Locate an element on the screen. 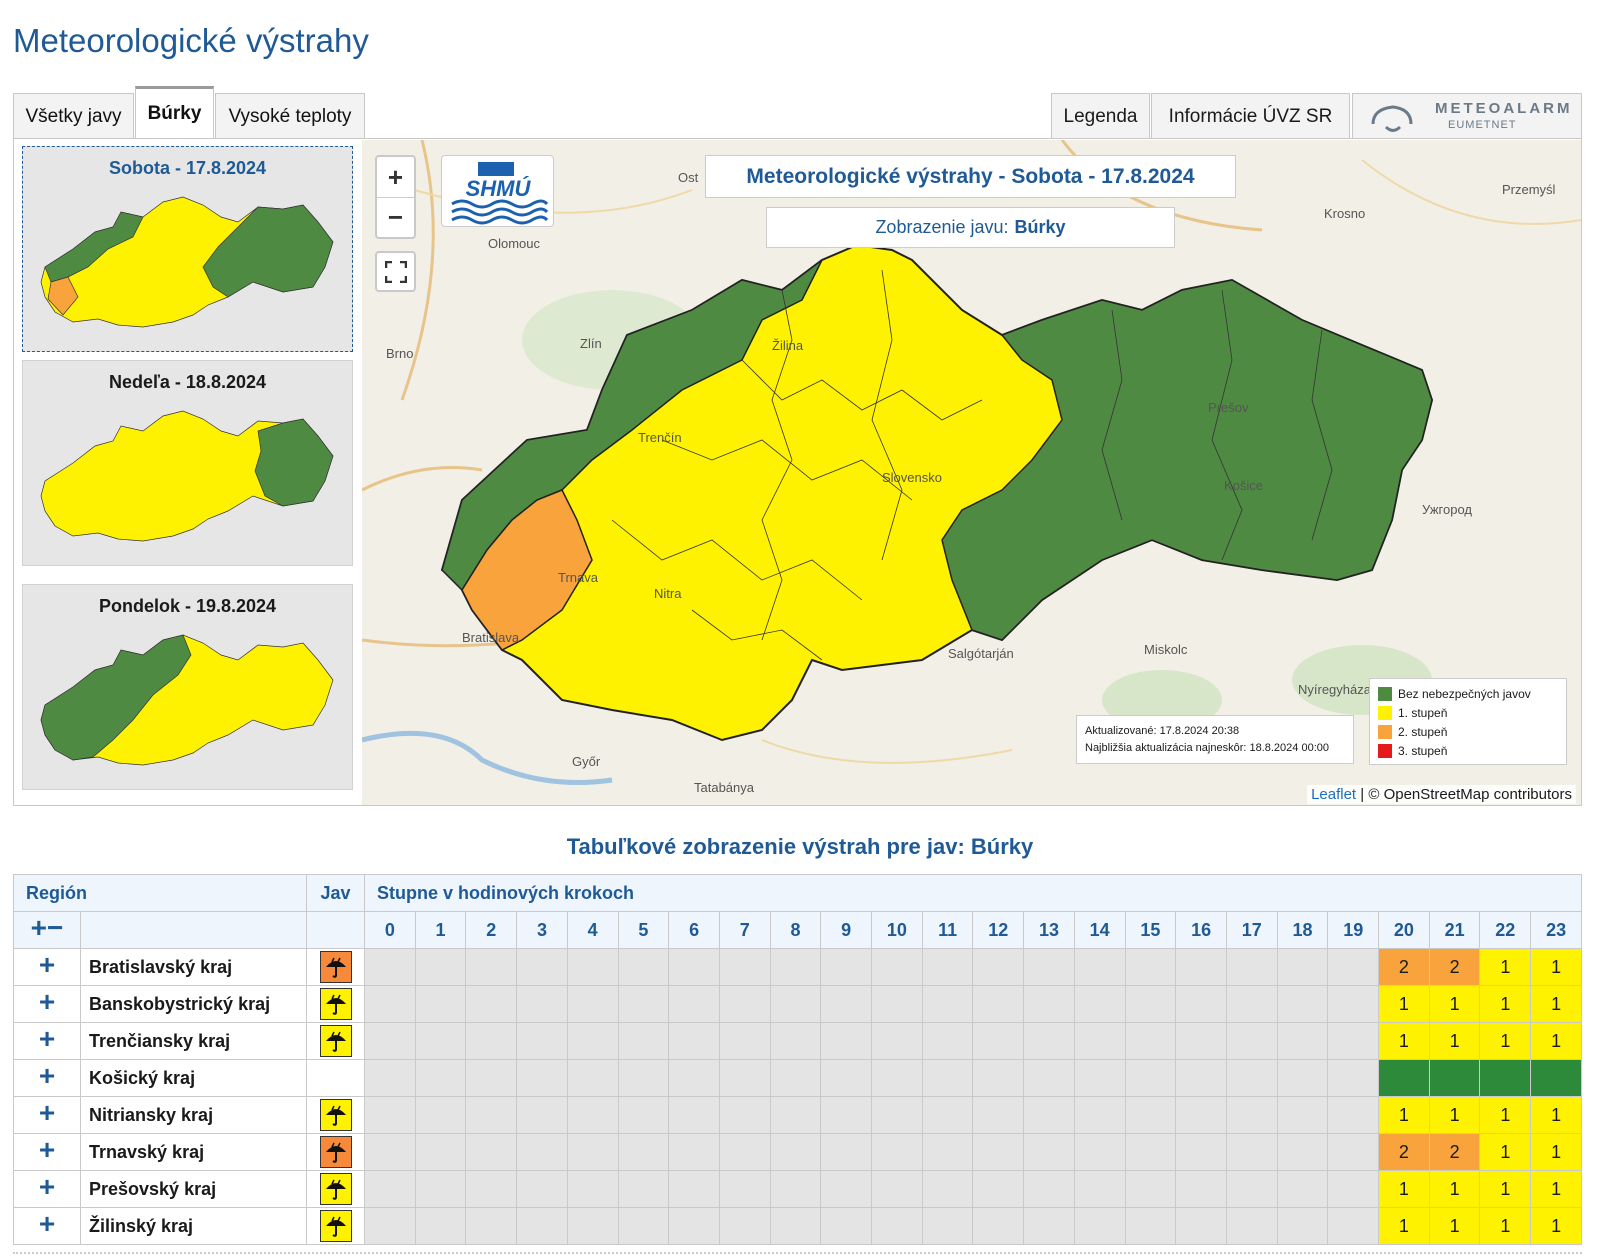  legend-item: Bez nebezpečných javov is located at coordinates (1468, 693).